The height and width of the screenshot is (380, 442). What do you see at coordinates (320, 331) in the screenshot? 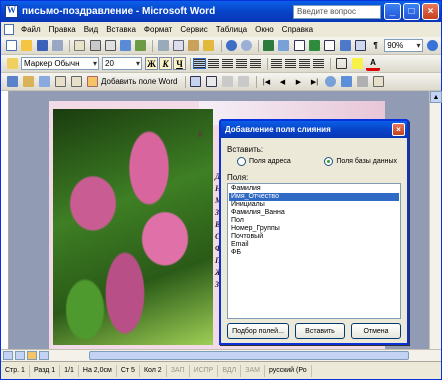
I see `insert-button: Вставить` at bounding box center [320, 331].